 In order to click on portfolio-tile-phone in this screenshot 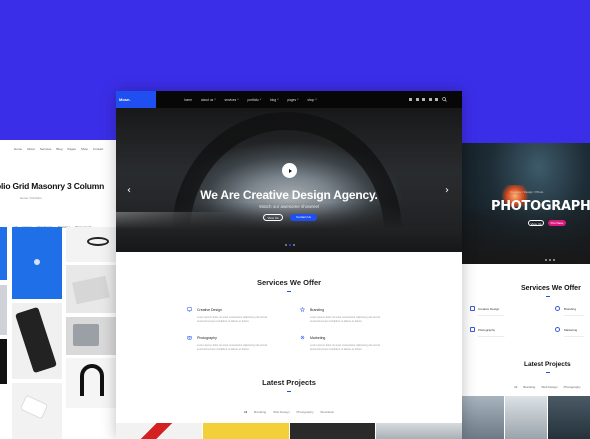, I will do `click(37, 341)`.